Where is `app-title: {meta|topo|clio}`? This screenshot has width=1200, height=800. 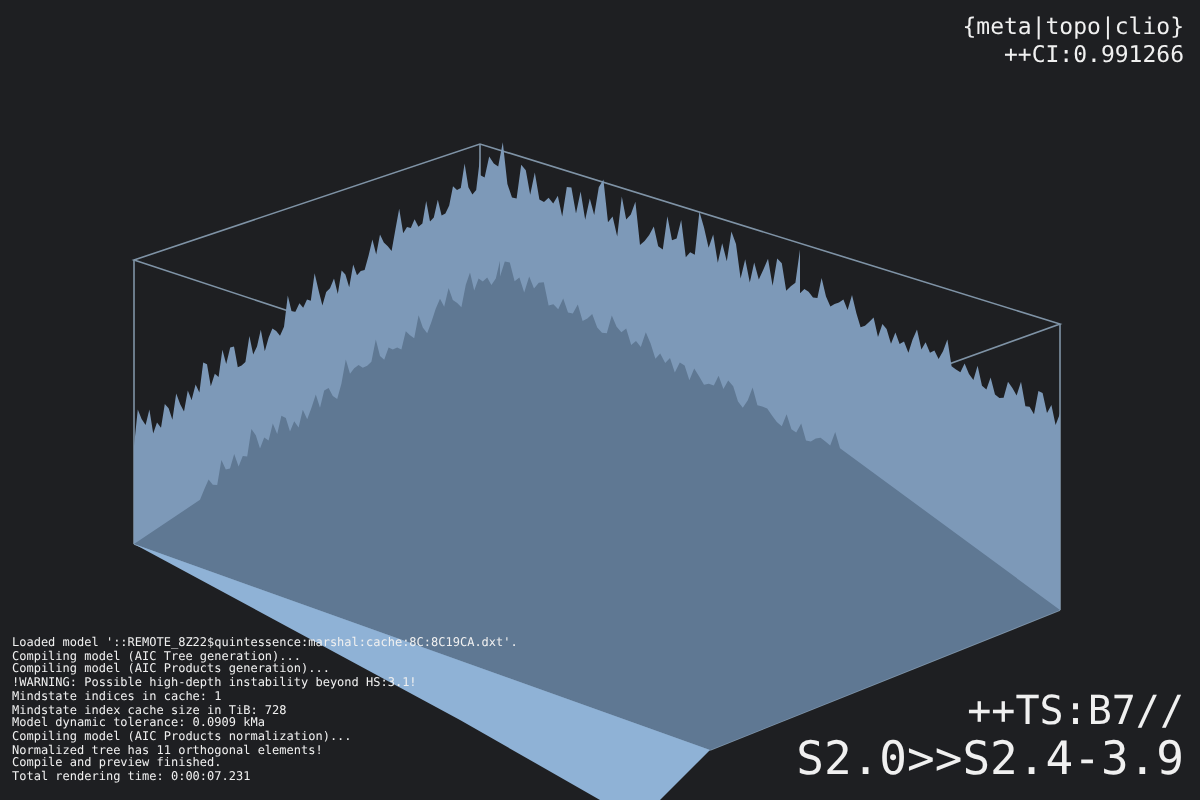
app-title: {meta|topo|clio} is located at coordinates (1073, 26).